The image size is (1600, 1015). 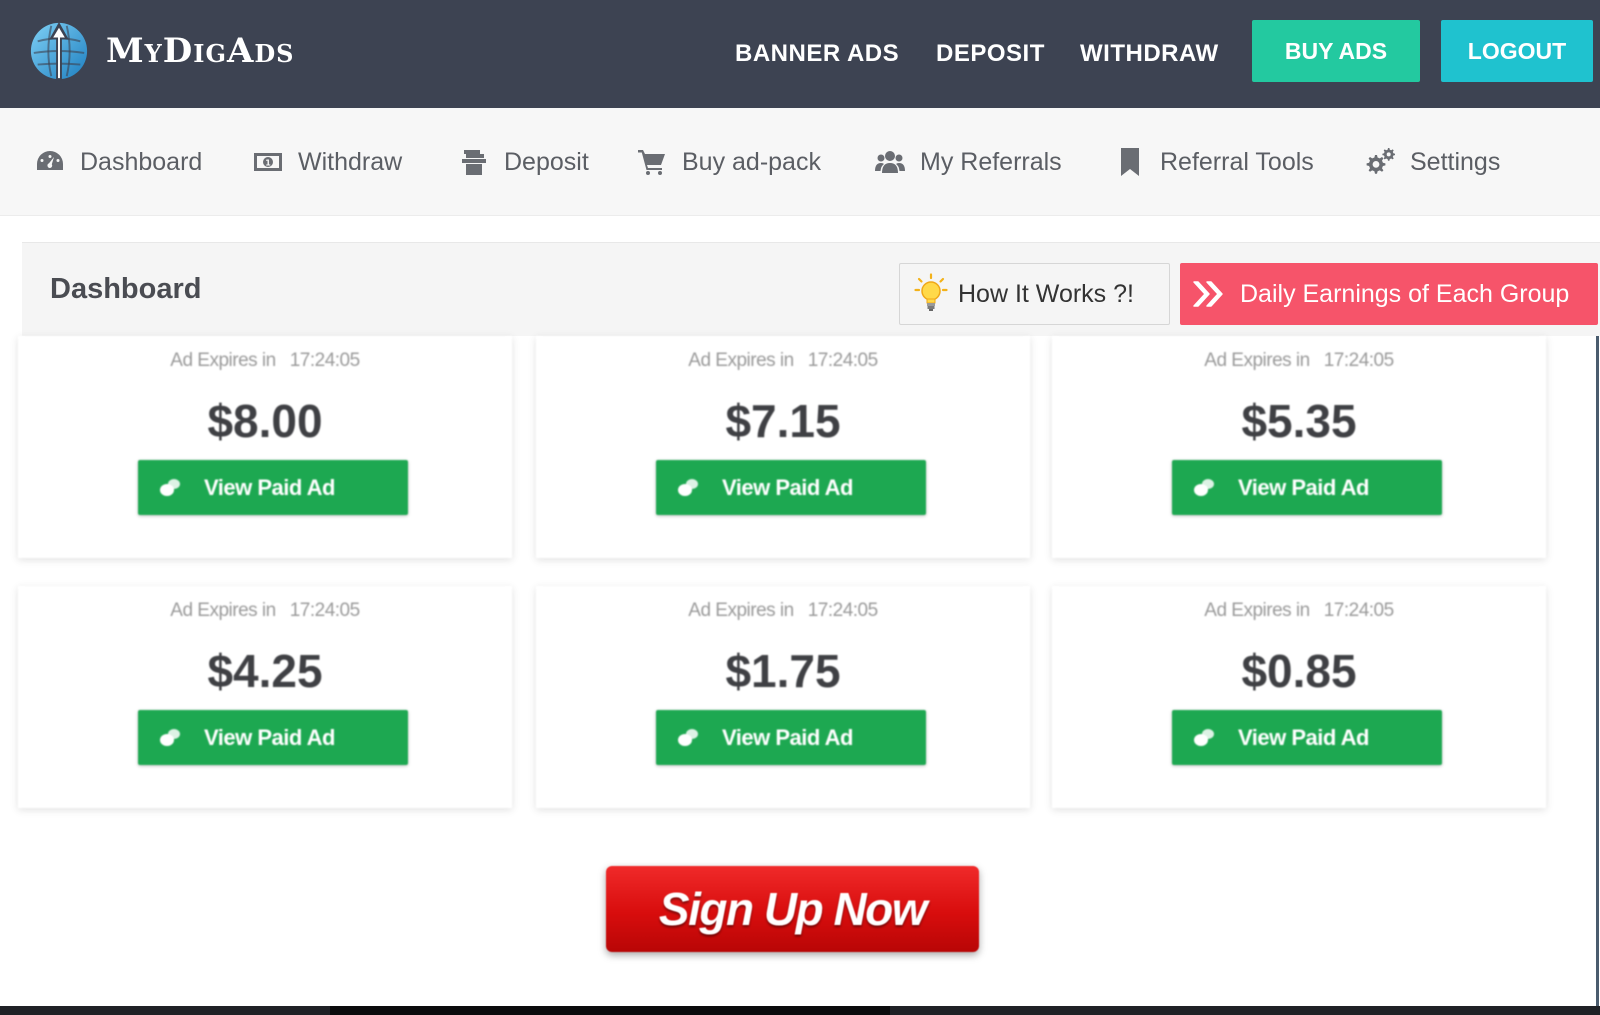 What do you see at coordinates (474, 162) in the screenshot?
I see `deposit-icon` at bounding box center [474, 162].